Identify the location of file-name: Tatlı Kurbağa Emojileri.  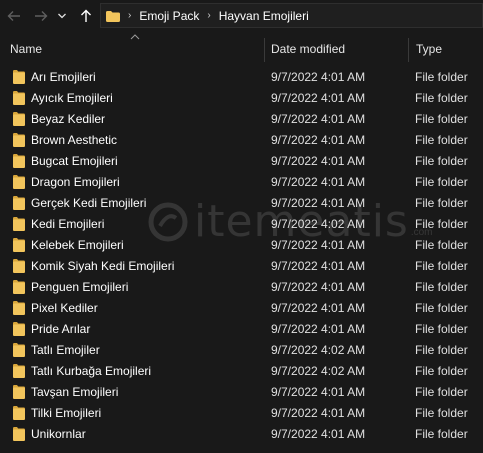
(91, 371).